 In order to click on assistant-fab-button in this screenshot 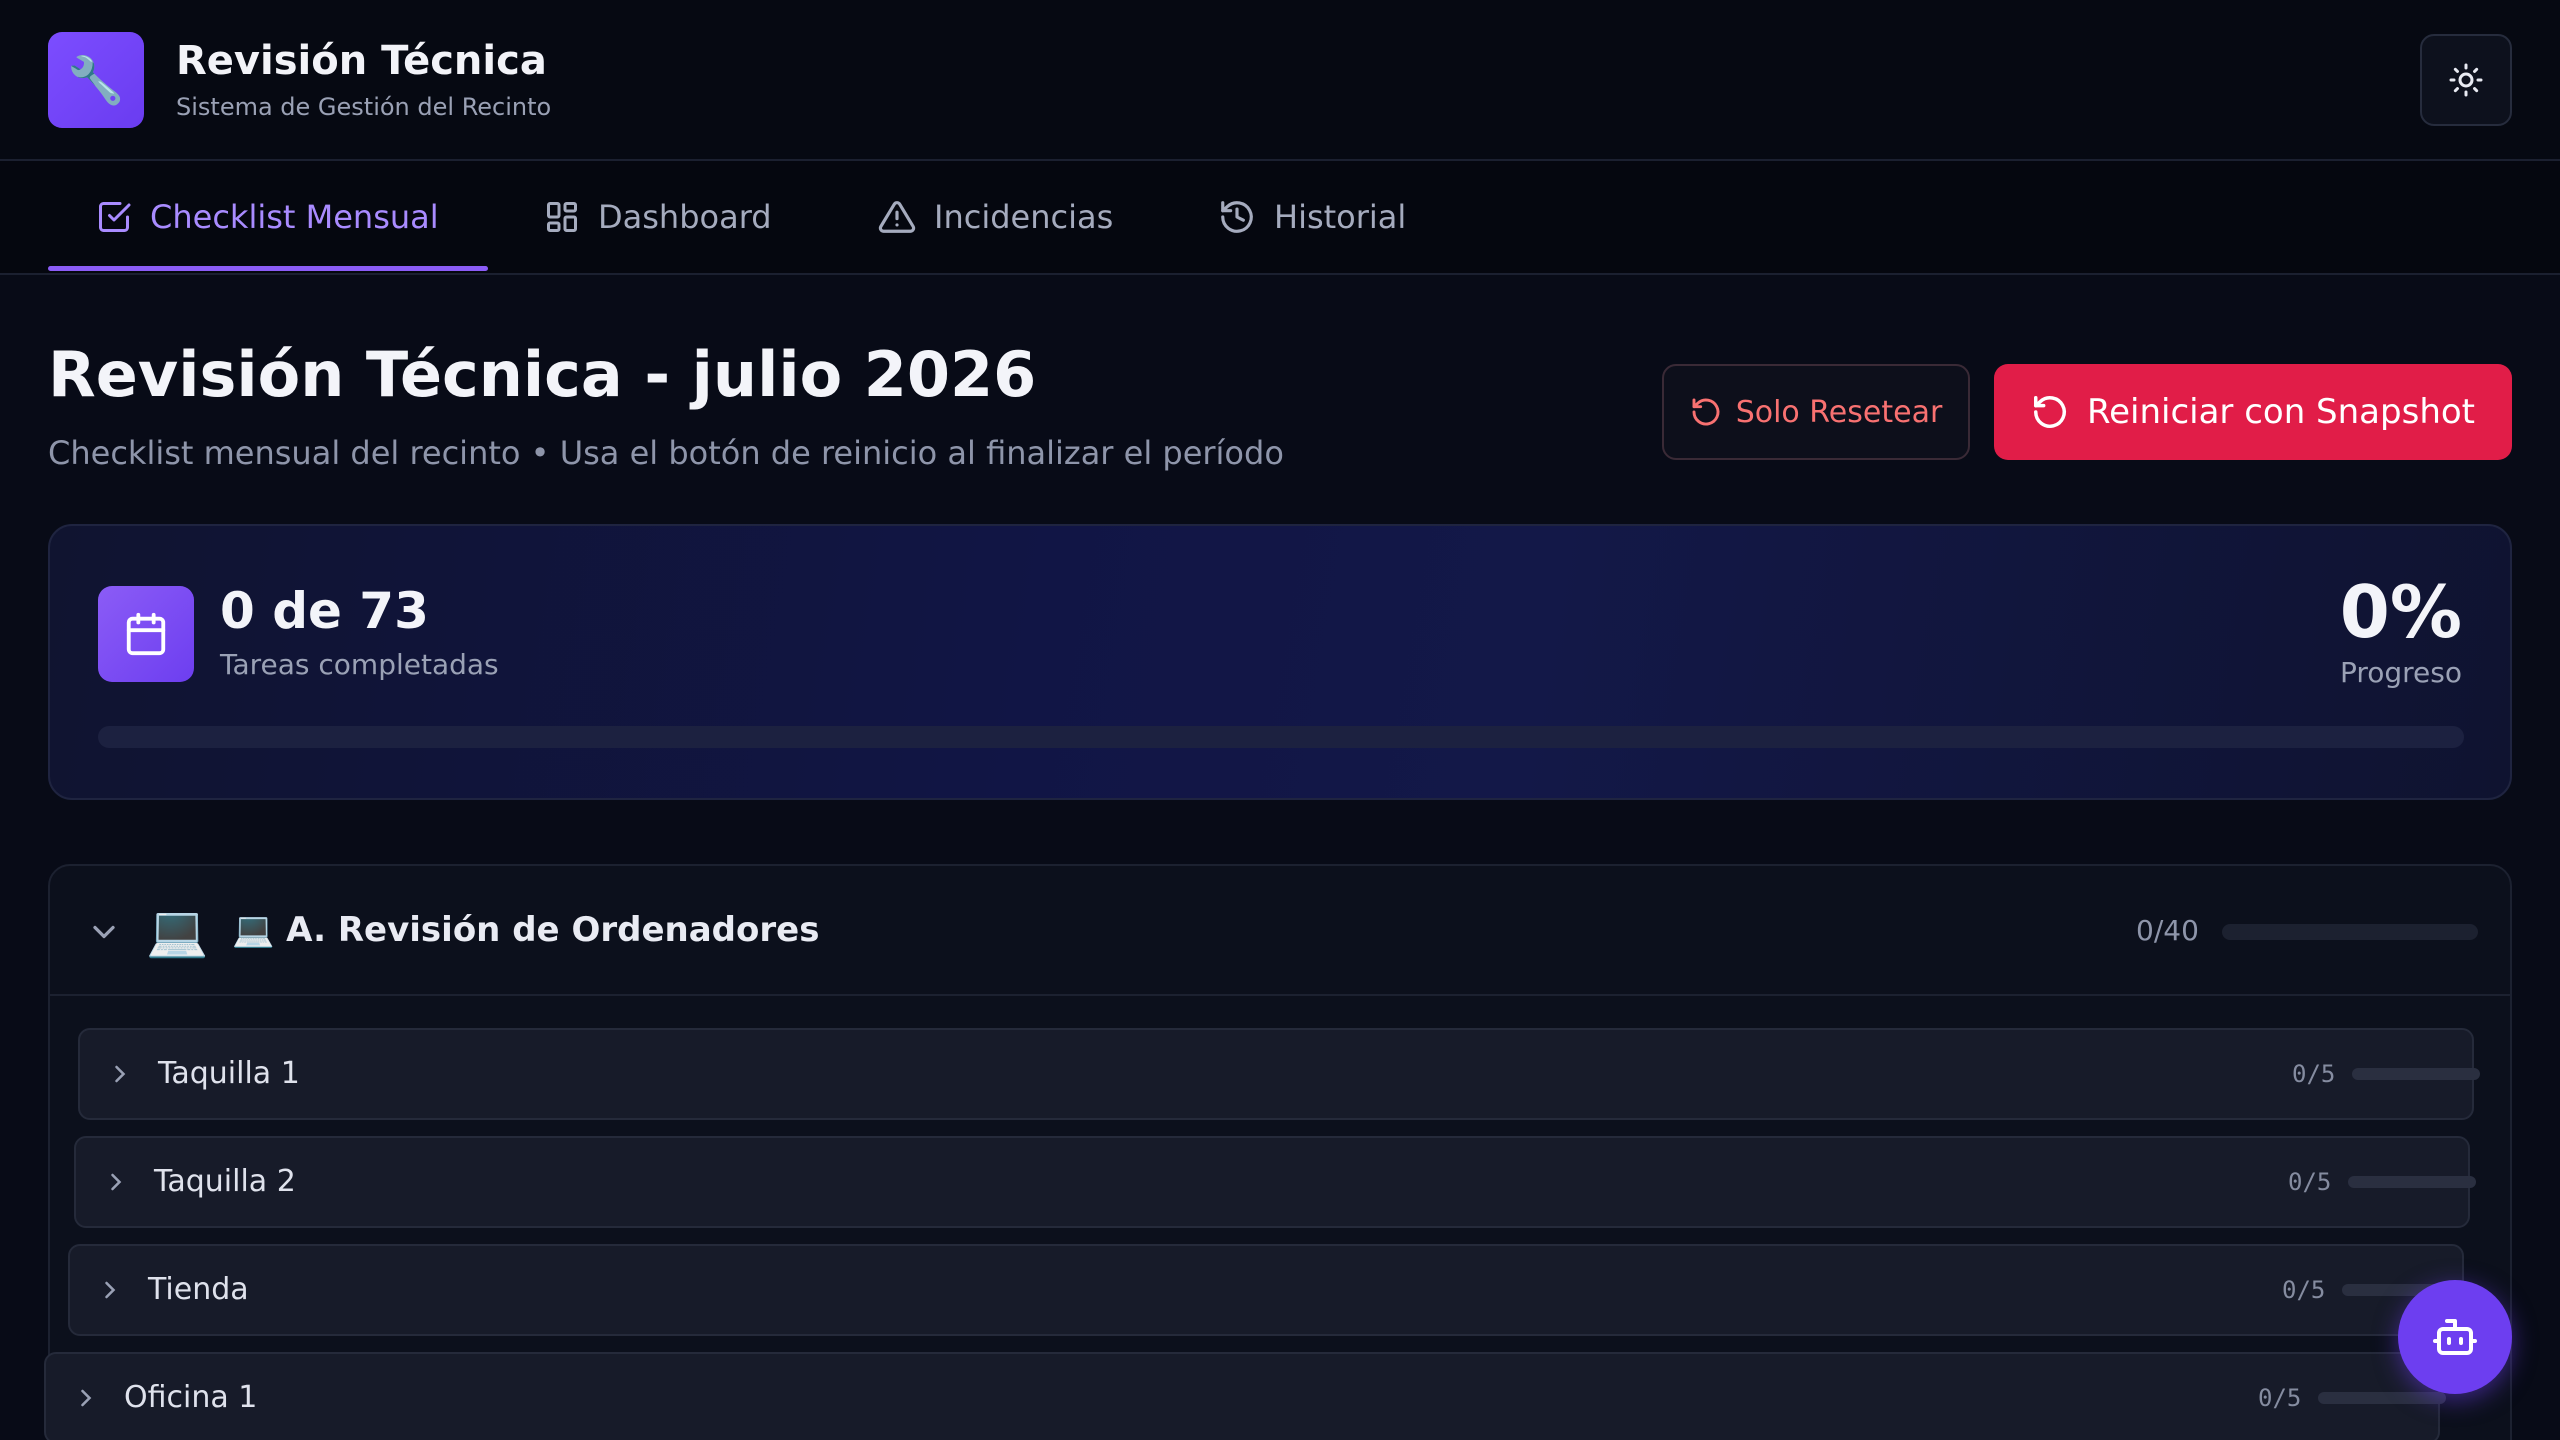, I will do `click(2455, 1337)`.